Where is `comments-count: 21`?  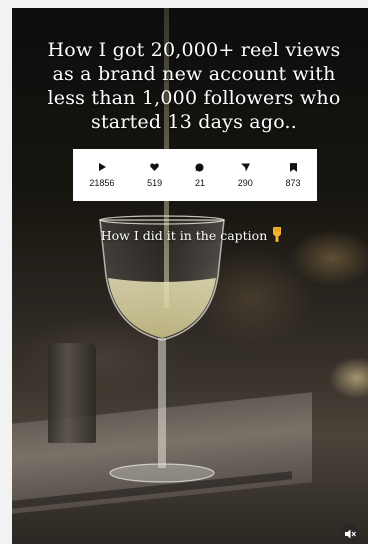
comments-count: 21 is located at coordinates (199, 183).